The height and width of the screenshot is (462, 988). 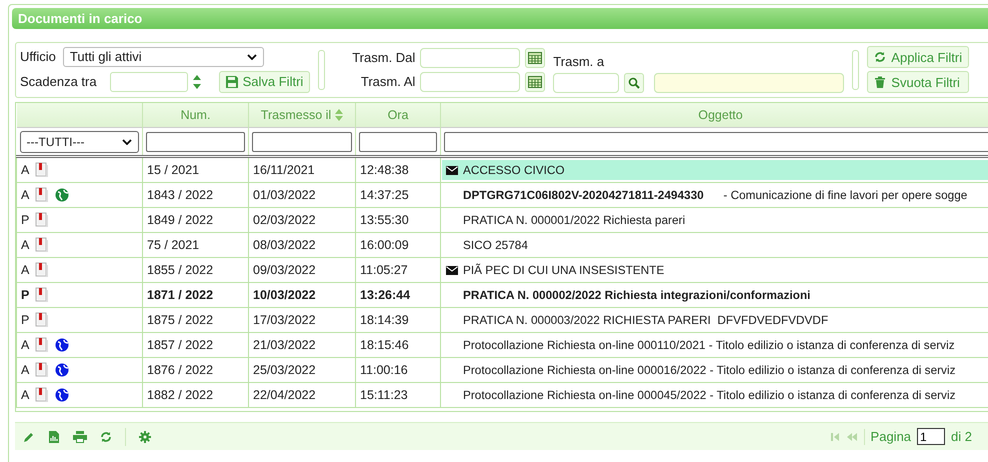 What do you see at coordinates (931, 436) in the screenshot?
I see `page-number-field: 1` at bounding box center [931, 436].